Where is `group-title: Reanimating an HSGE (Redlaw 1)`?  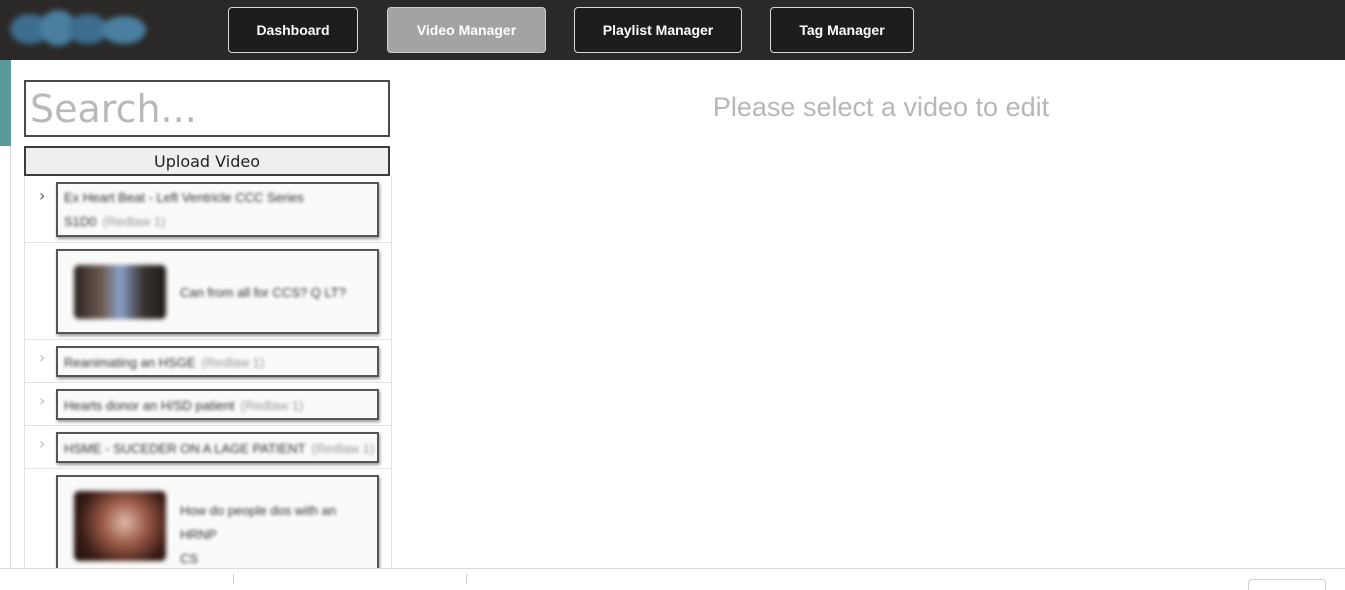 group-title: Reanimating an HSGE (Redlaw 1) is located at coordinates (164, 362).